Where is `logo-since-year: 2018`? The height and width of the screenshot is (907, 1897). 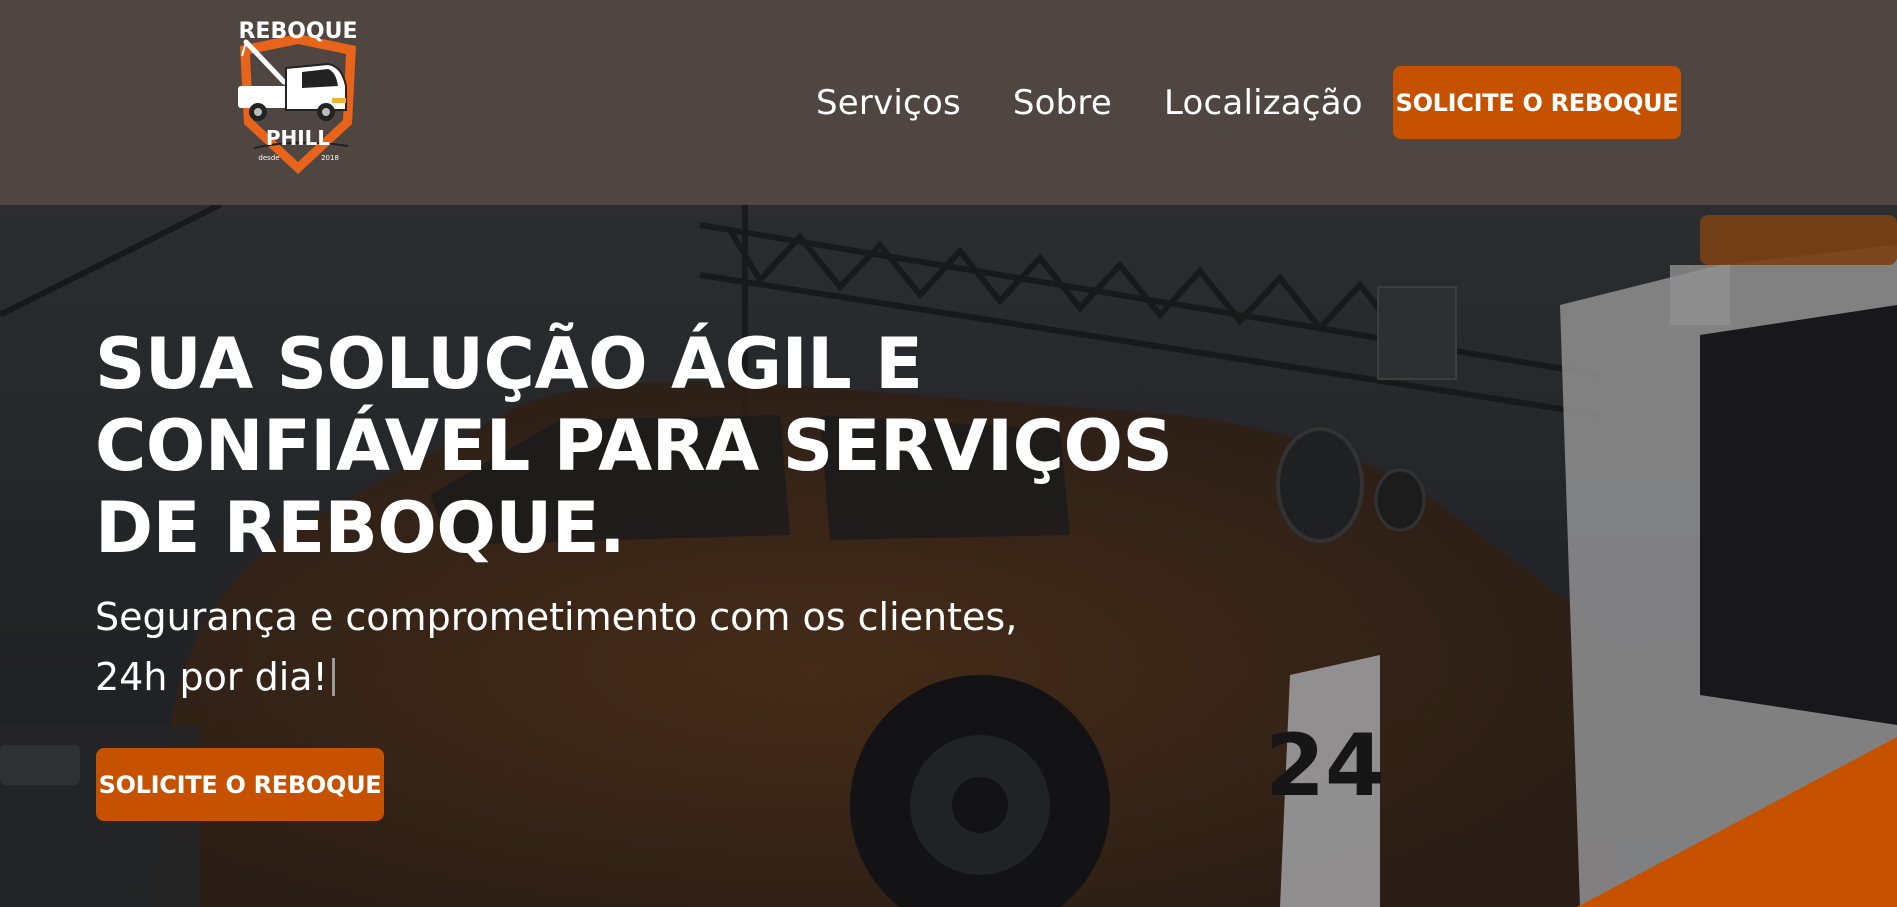
logo-since-year: 2018 is located at coordinates (330, 158).